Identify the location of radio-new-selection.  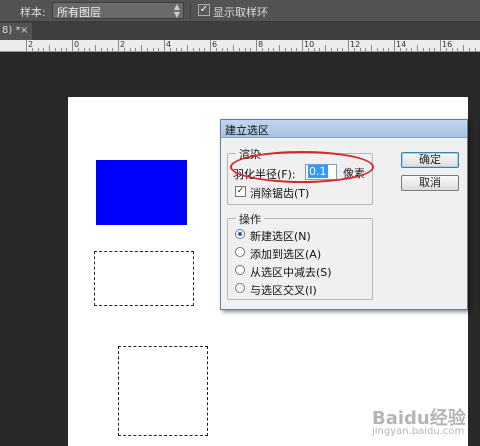
(240, 234).